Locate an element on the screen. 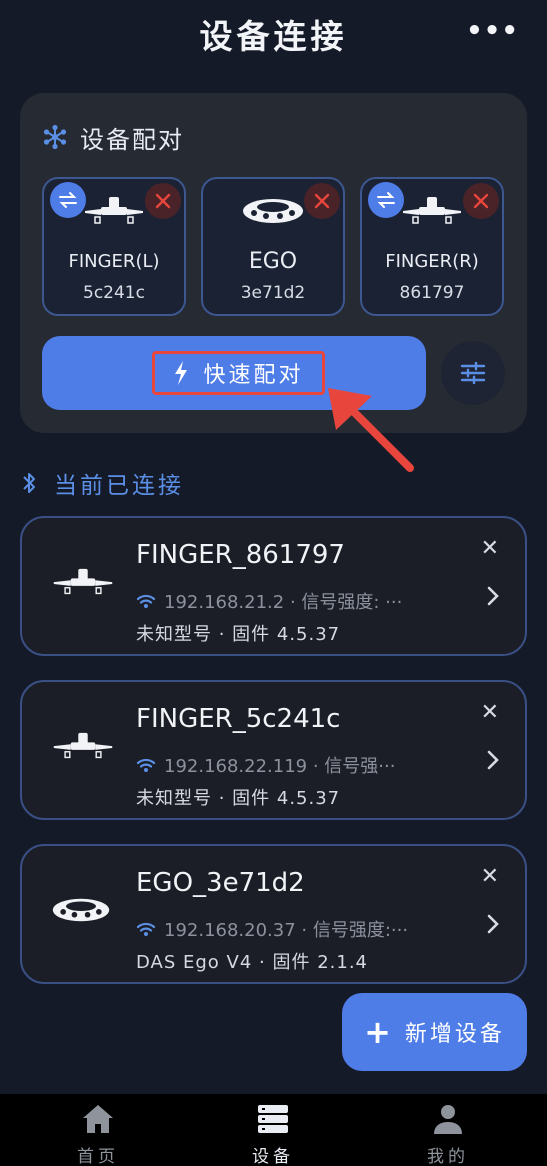  device-ip-signal: 192.168.20.37 · 信号强度:··· is located at coordinates (286, 930).